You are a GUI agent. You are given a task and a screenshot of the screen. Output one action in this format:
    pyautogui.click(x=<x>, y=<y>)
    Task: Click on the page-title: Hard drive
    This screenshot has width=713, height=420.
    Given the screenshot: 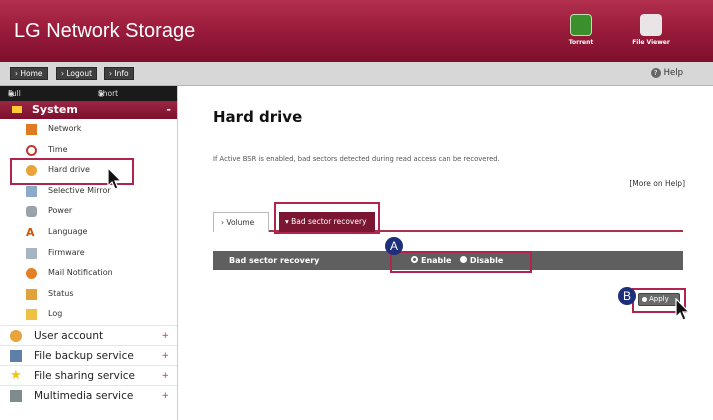 What is the action you would take?
    pyautogui.click(x=258, y=117)
    